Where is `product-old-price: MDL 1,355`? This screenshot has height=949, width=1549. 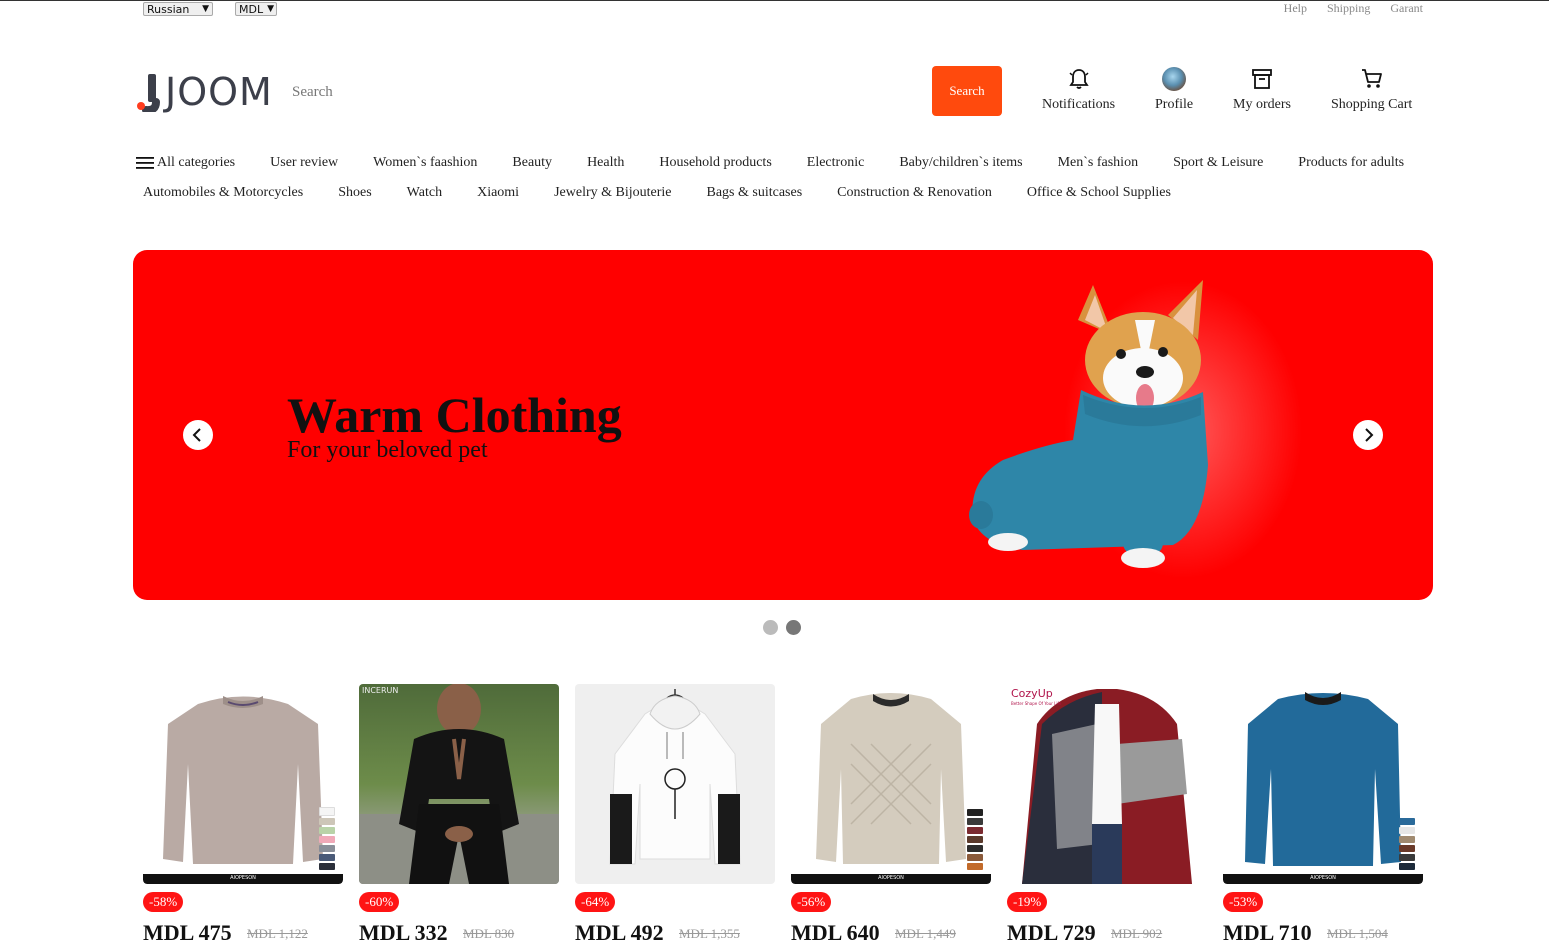 product-old-price: MDL 1,355 is located at coordinates (709, 933).